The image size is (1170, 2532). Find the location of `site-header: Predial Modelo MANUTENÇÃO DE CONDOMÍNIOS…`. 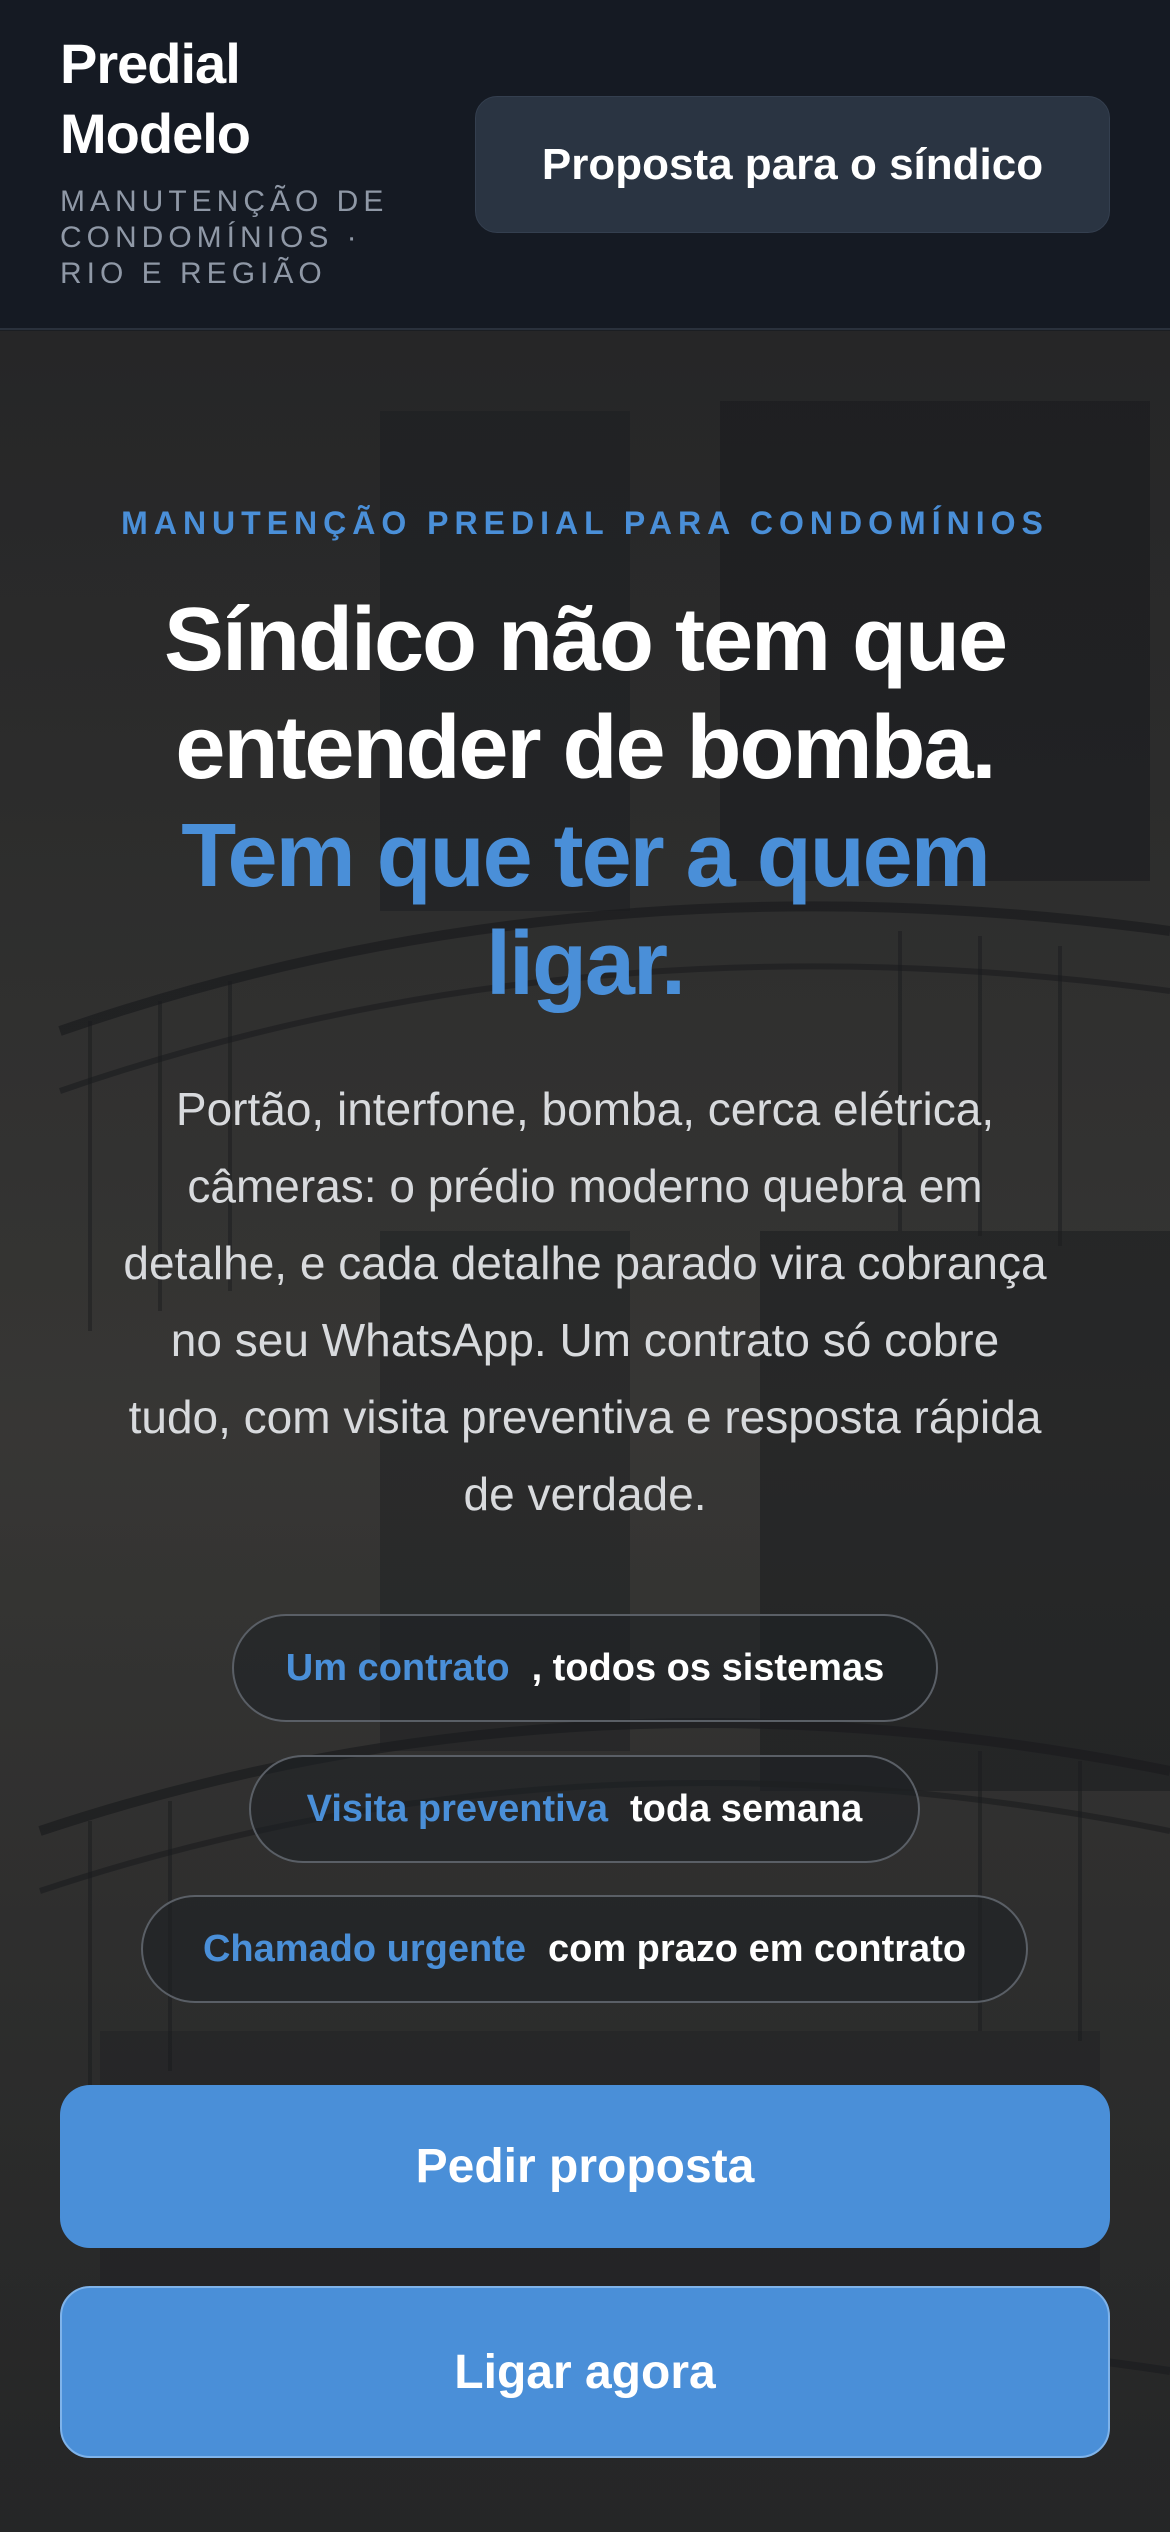

site-header: Predial Modelo MANUTENÇÃO DE CONDOMÍNIOS… is located at coordinates (585, 165).